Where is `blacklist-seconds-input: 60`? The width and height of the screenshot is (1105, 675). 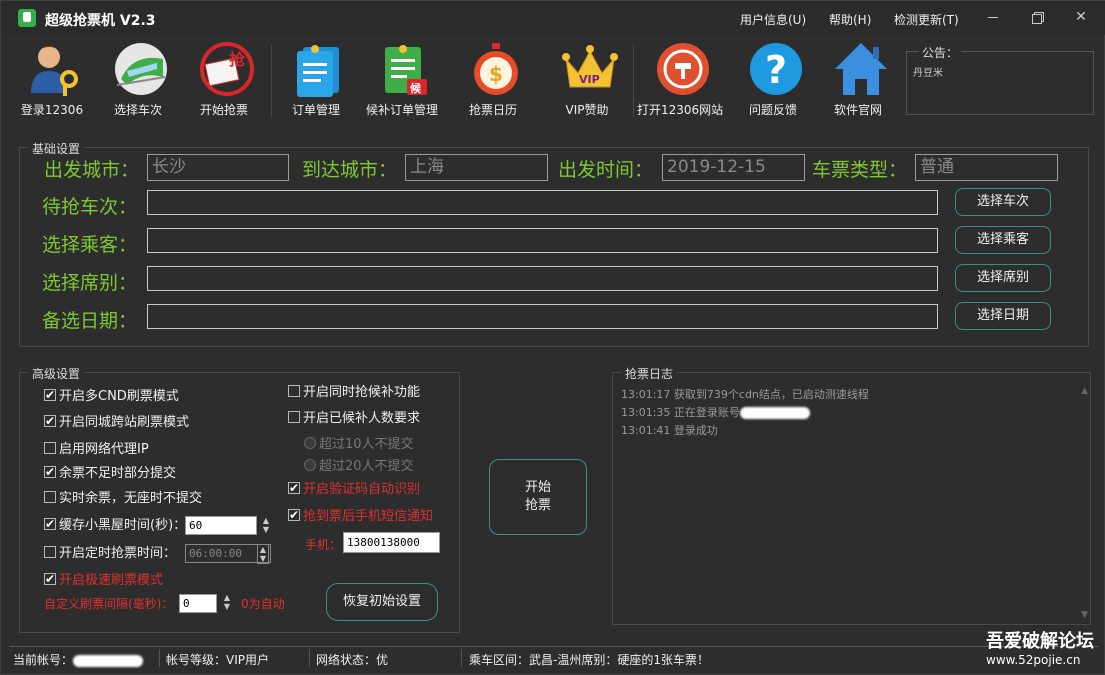
blacklist-seconds-input: 60 is located at coordinates (221, 525).